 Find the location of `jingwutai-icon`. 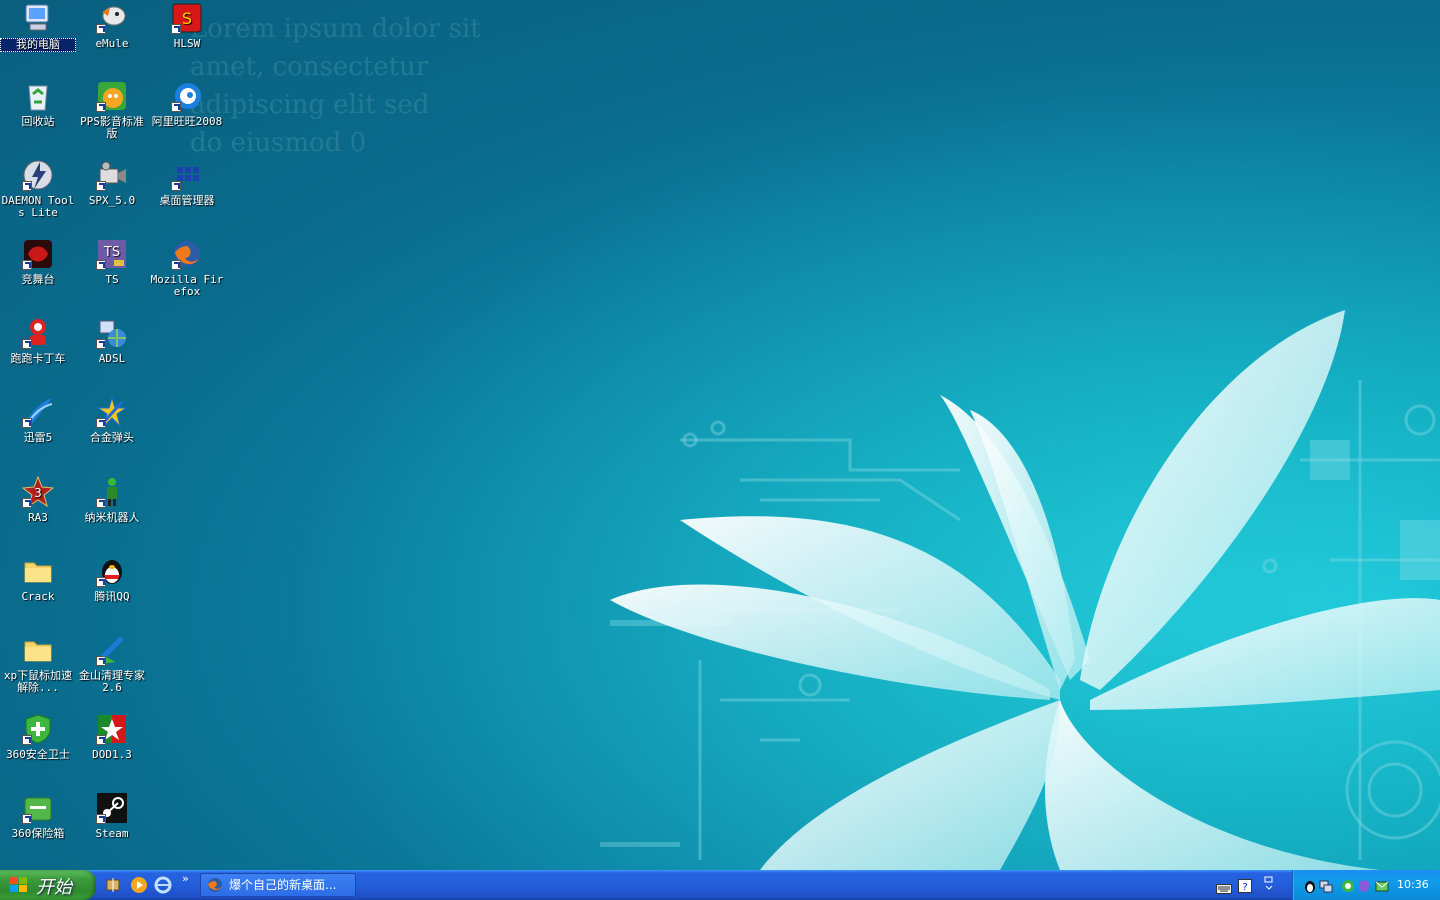

jingwutai-icon is located at coordinates (38, 254).